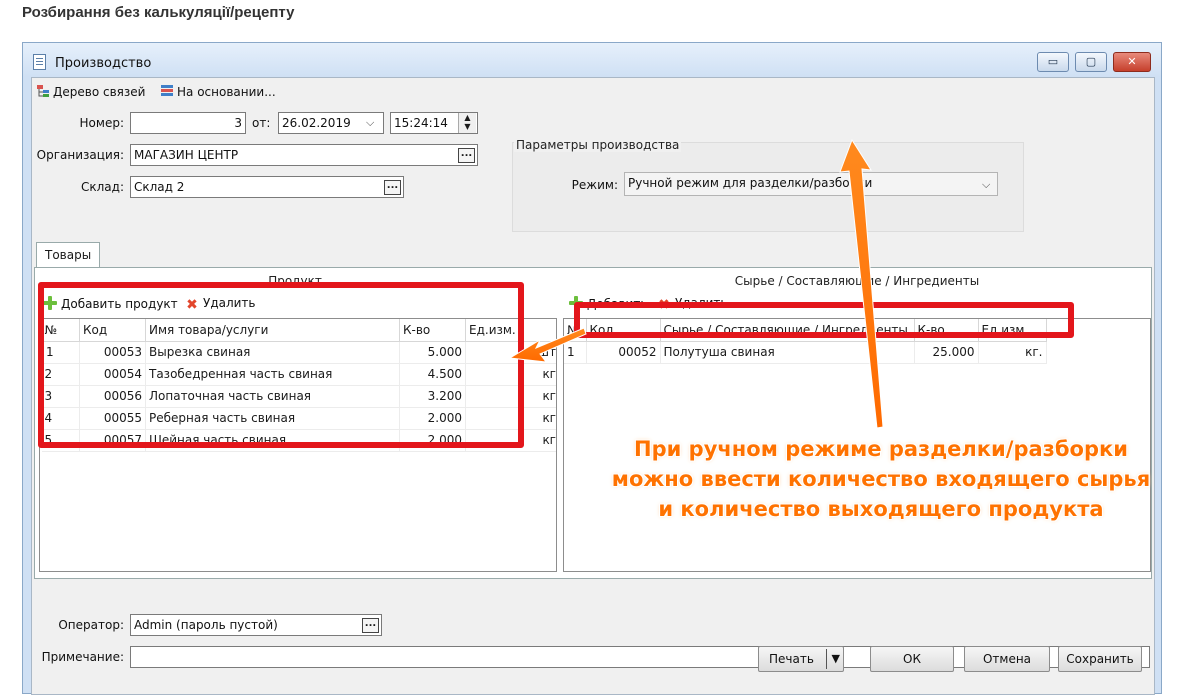  Describe the element at coordinates (91, 625) in the screenshot. I see `operator-label: Оператор:` at that location.